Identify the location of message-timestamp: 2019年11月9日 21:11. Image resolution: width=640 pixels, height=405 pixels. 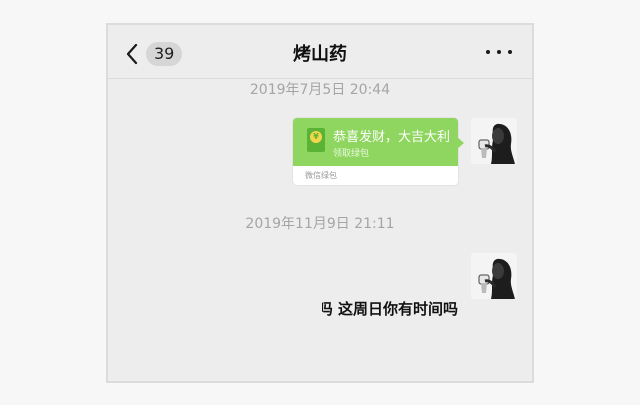
(320, 224).